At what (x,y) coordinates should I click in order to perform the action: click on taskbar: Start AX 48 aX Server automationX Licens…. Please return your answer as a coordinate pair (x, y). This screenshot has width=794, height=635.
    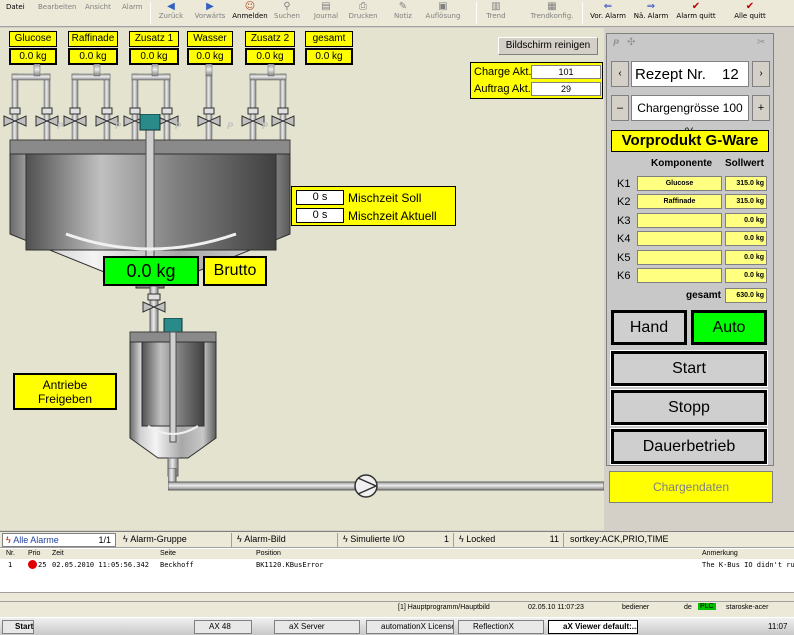
    Looking at the image, I should click on (397, 626).